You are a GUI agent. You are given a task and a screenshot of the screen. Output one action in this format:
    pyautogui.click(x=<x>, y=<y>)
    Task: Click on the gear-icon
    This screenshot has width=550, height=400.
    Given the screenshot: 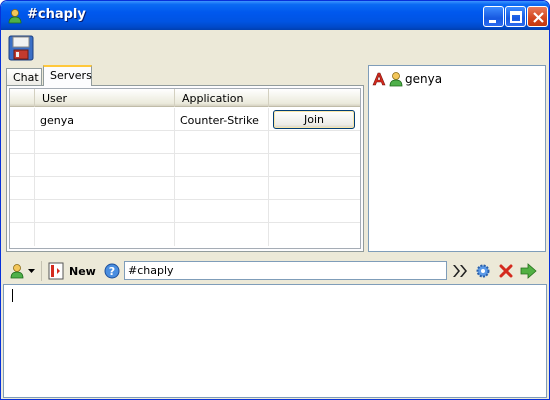 What is the action you would take?
    pyautogui.click(x=483, y=271)
    